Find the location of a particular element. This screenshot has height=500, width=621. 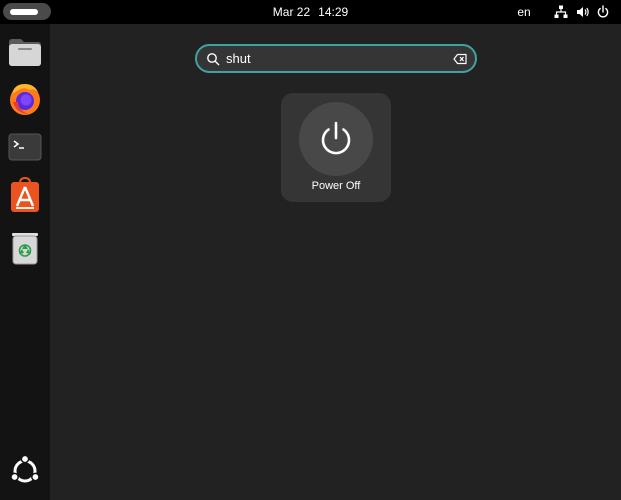

search-result-power-off: Power Off is located at coordinates (336, 147).